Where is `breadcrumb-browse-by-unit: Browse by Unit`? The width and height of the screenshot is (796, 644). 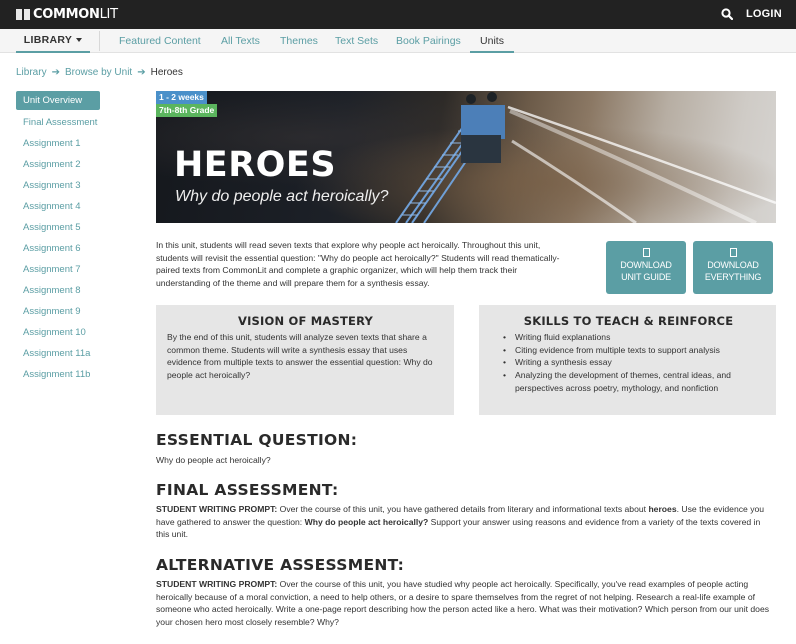 breadcrumb-browse-by-unit: Browse by Unit is located at coordinates (98, 72).